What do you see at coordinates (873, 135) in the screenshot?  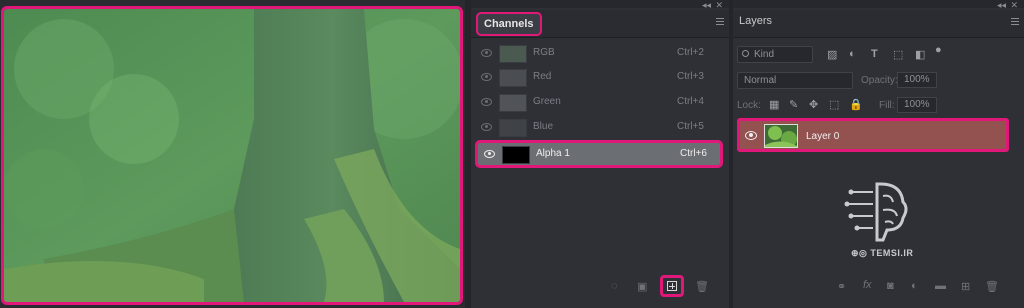 I see `layer-row-layer-0: Layer 0` at bounding box center [873, 135].